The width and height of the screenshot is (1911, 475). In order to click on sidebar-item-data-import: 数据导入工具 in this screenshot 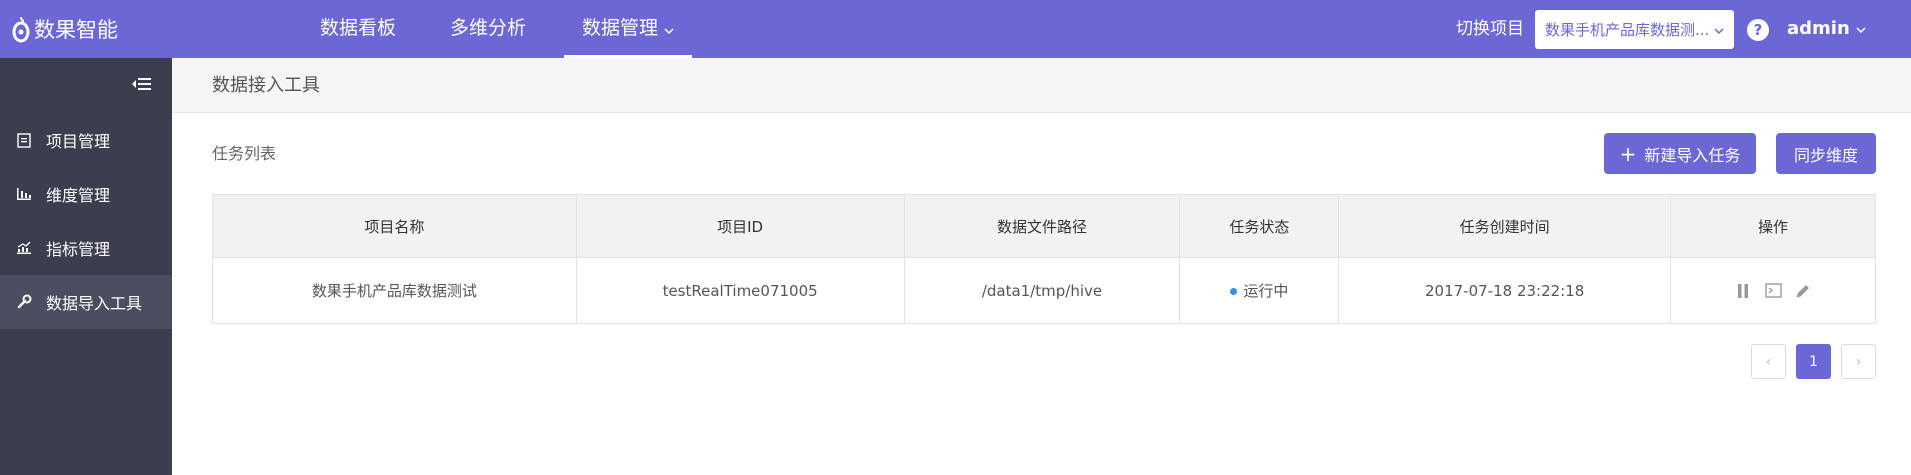, I will do `click(86, 302)`.